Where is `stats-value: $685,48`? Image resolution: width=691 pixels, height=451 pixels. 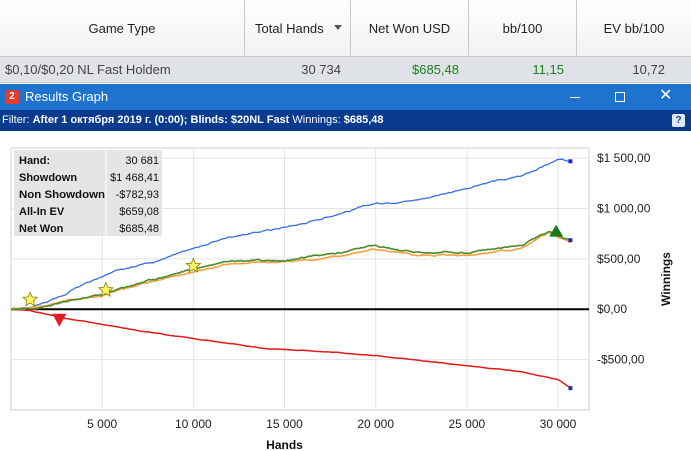 stats-value: $685,48 is located at coordinates (139, 229).